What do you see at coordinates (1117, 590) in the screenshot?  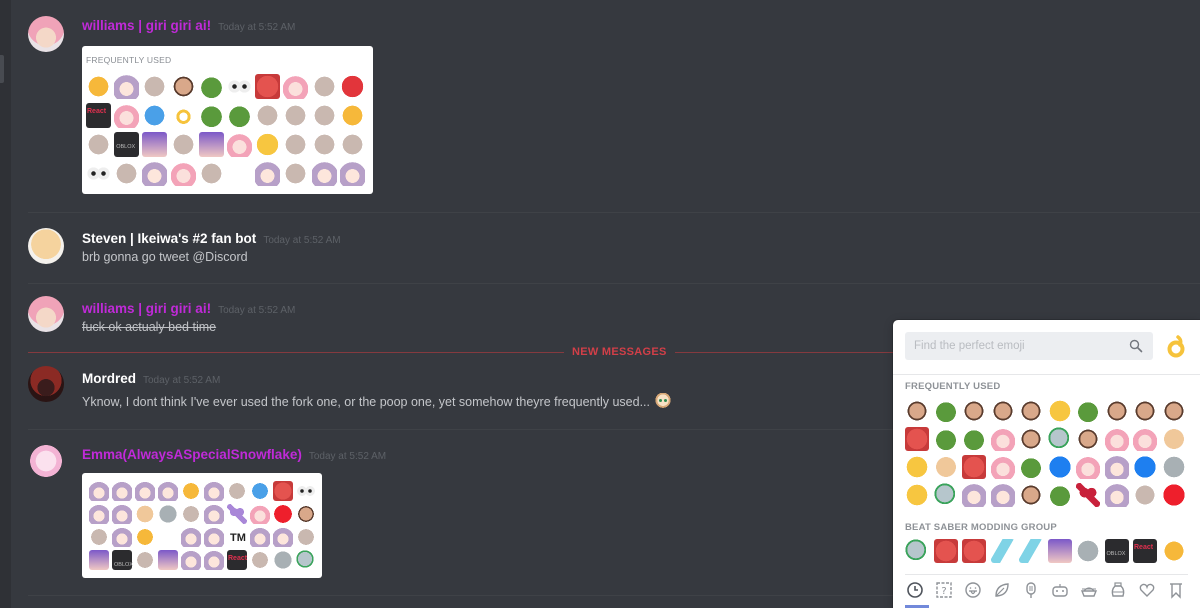 I see `nav-objects` at bounding box center [1117, 590].